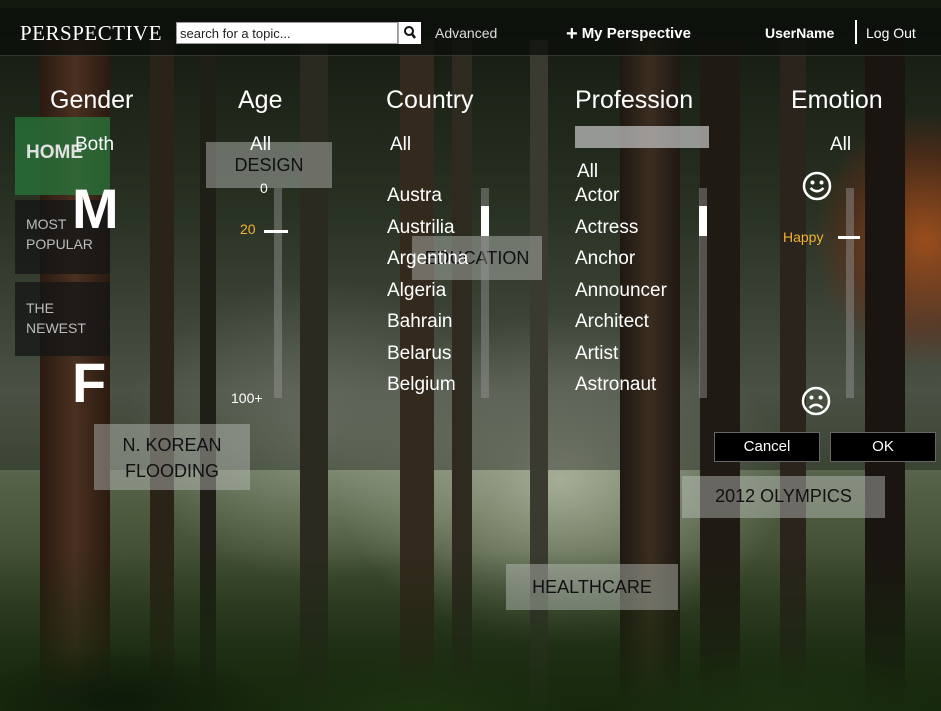 Image resolution: width=941 pixels, height=711 pixels. I want to click on country-list-item: Bahrain, so click(420, 322).